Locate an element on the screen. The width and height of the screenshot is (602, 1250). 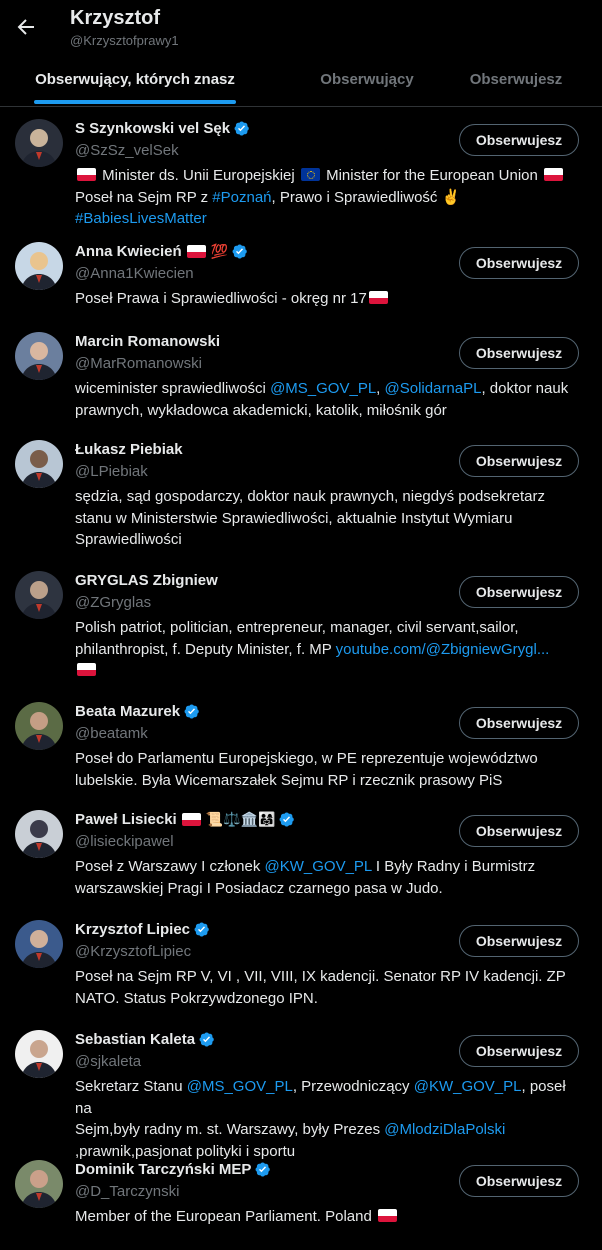
back-arrow-icon is located at coordinates (26, 27).